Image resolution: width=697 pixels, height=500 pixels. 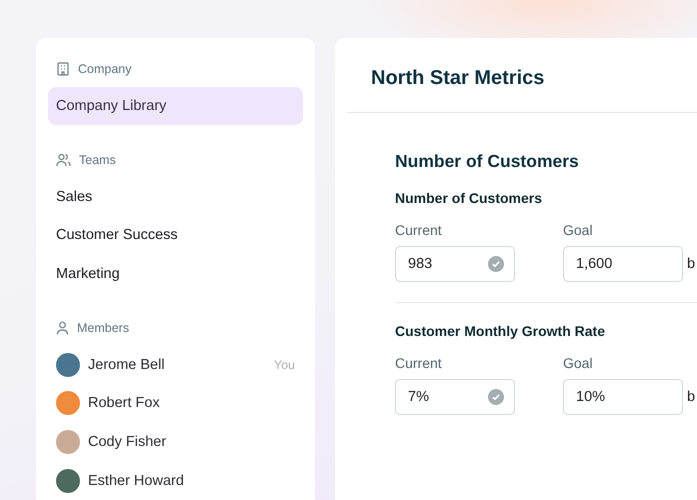 I want to click on metric-title: Customer Monthly Growth Rate, so click(x=500, y=331).